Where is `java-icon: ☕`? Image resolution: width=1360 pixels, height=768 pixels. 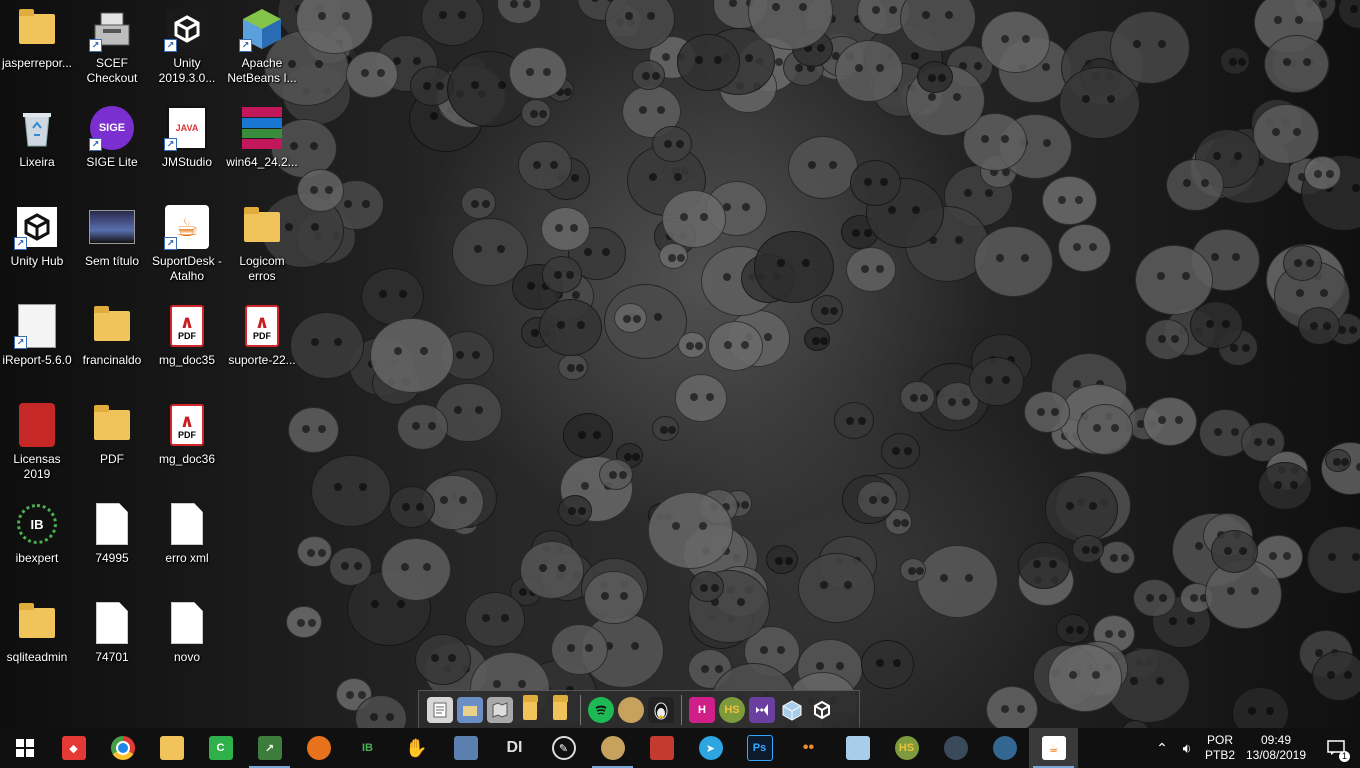
java-icon: ☕ is located at coordinates (1053, 748).